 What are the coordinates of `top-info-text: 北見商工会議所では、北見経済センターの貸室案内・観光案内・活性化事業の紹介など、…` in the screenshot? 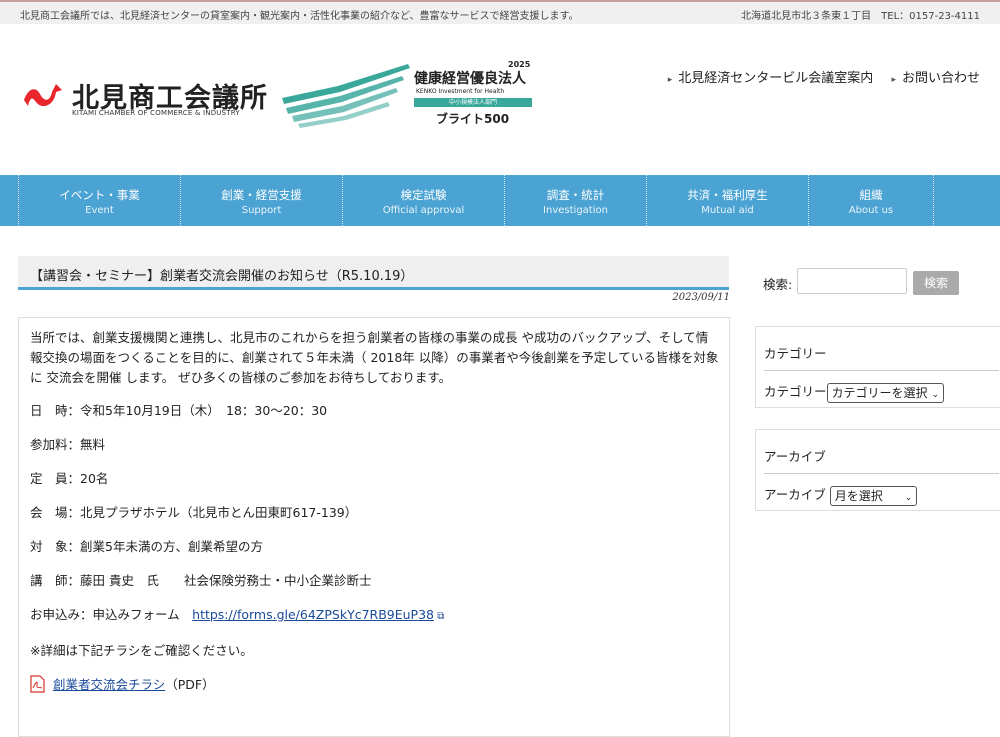 It's located at (299, 16).